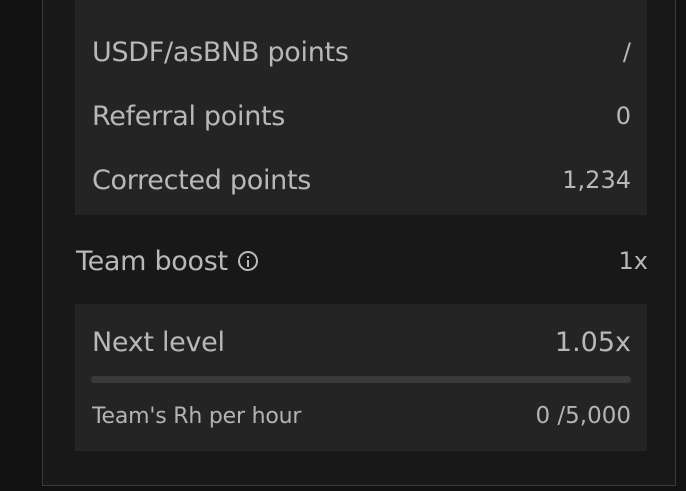 This screenshot has height=491, width=686. I want to click on team-boost-label-group: Team boost, so click(167, 261).